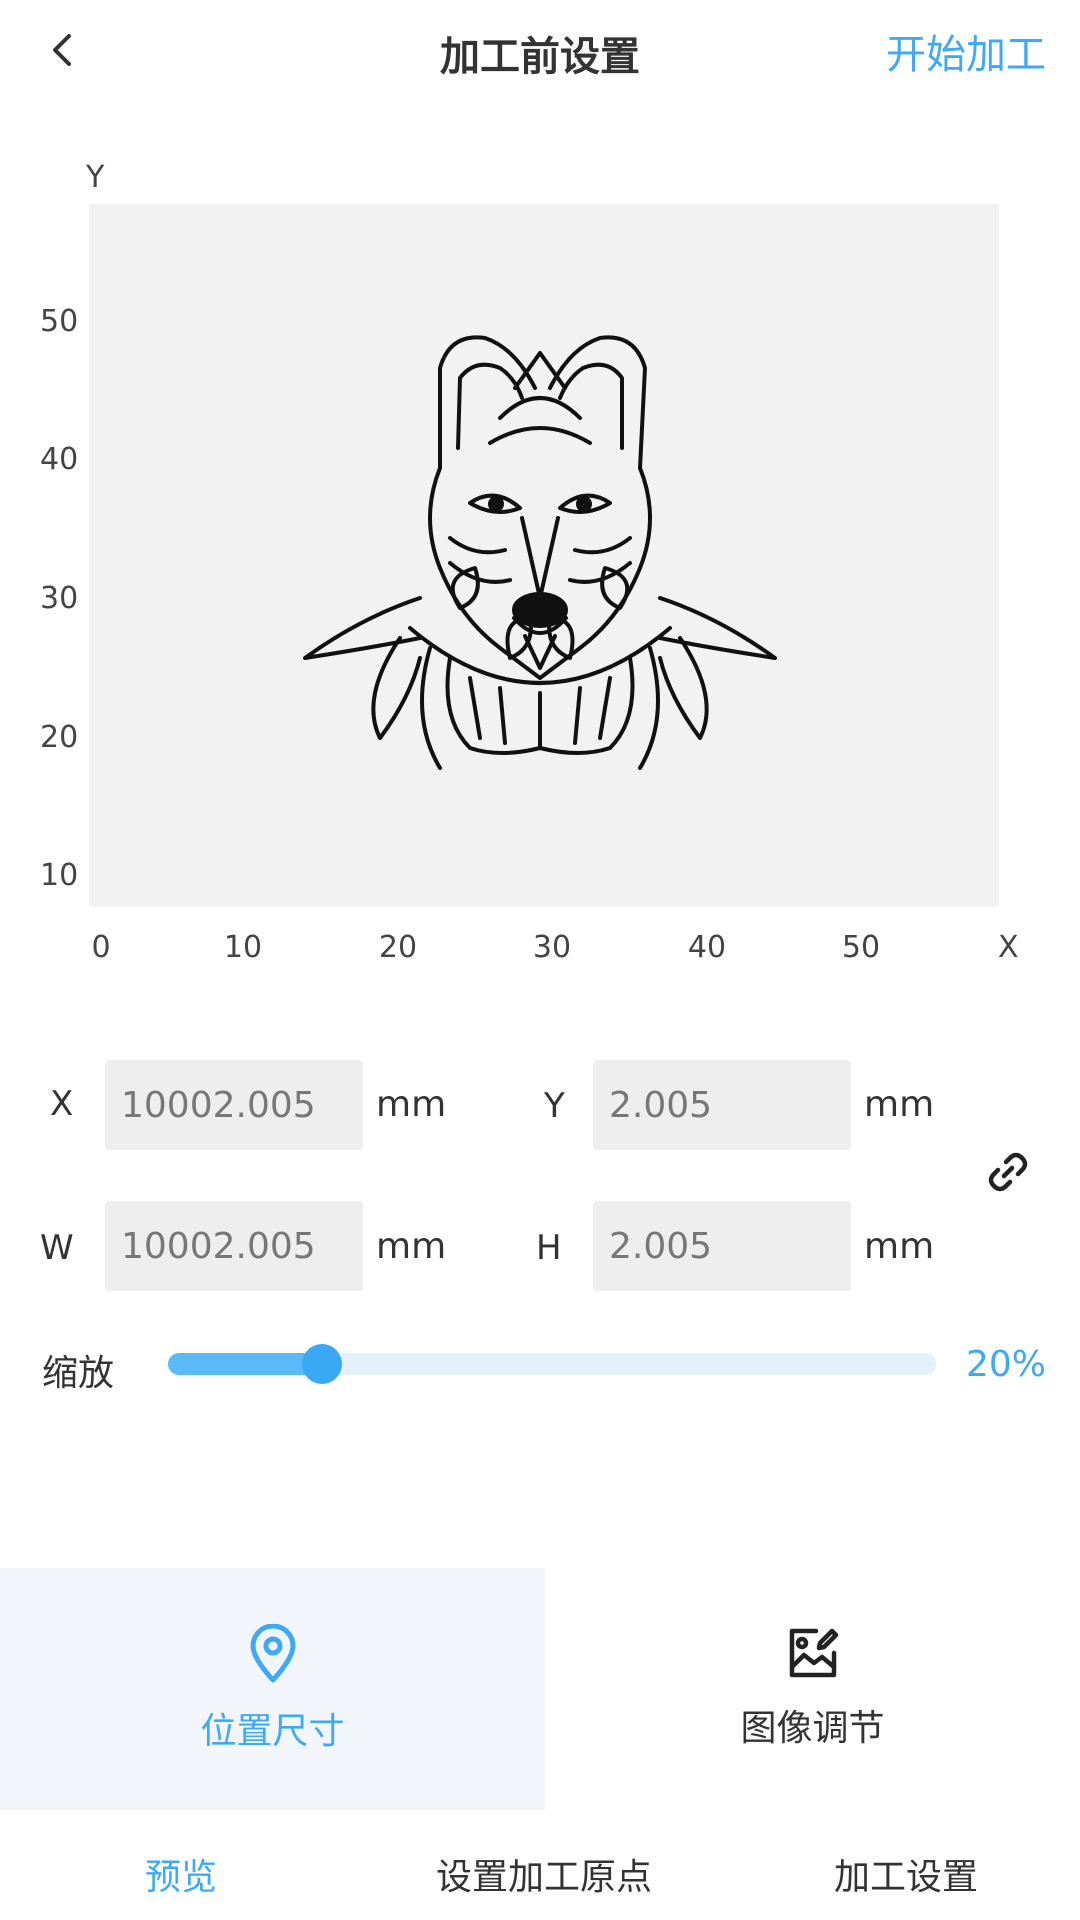 This screenshot has height=1920, width=1080. I want to click on x-unit: mm, so click(411, 1104).